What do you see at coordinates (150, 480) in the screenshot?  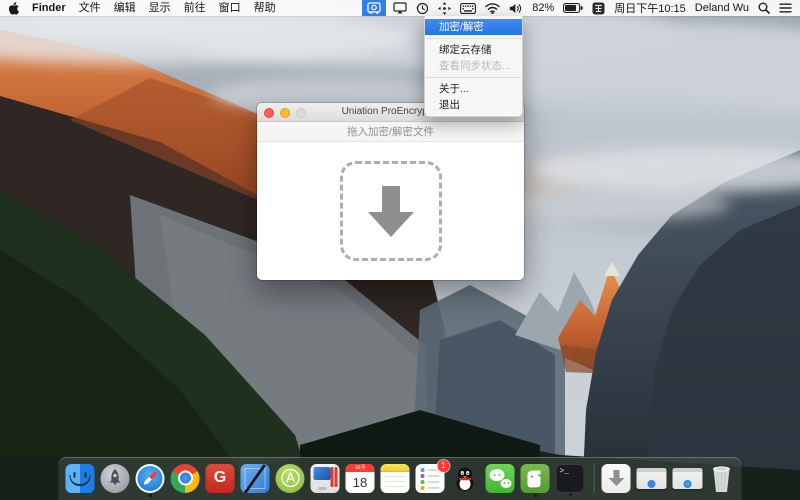 I see `dock-item-safari` at bounding box center [150, 480].